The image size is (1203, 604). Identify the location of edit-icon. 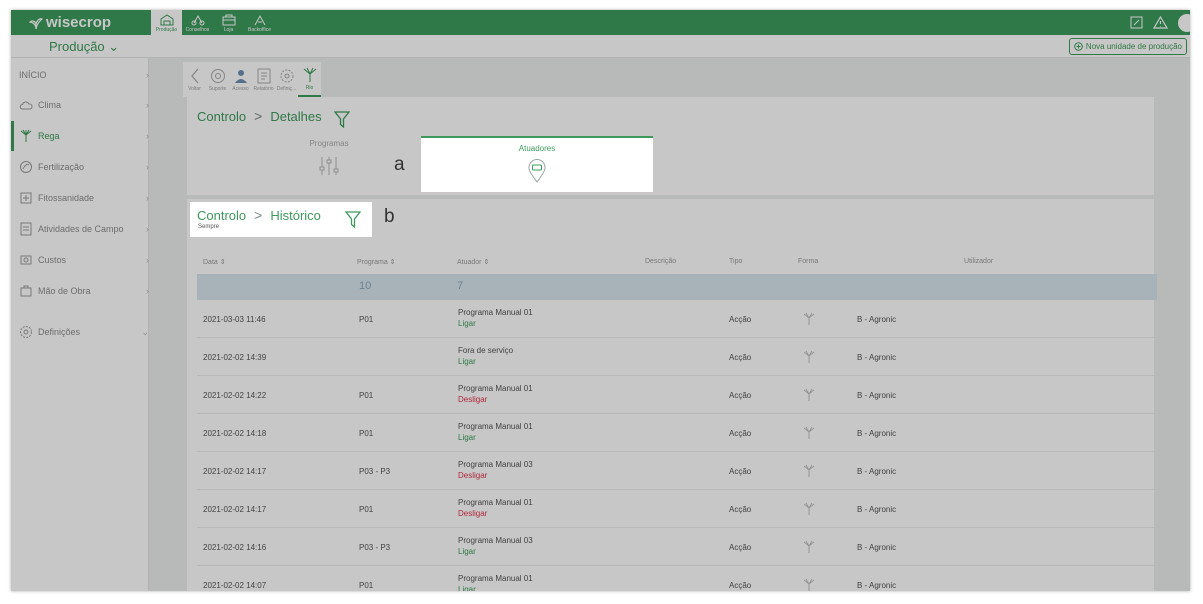
(1136, 22).